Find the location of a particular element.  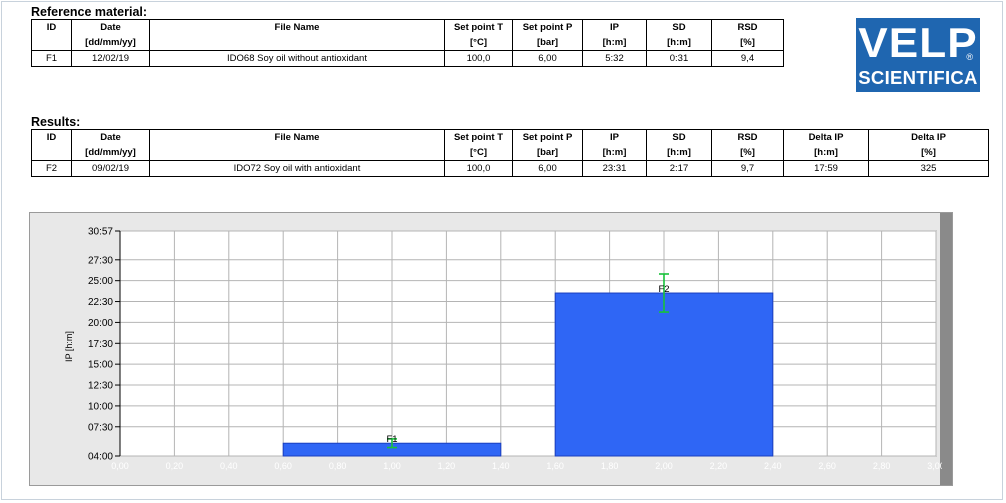

x-tick-label: 2,40 is located at coordinates (773, 466).